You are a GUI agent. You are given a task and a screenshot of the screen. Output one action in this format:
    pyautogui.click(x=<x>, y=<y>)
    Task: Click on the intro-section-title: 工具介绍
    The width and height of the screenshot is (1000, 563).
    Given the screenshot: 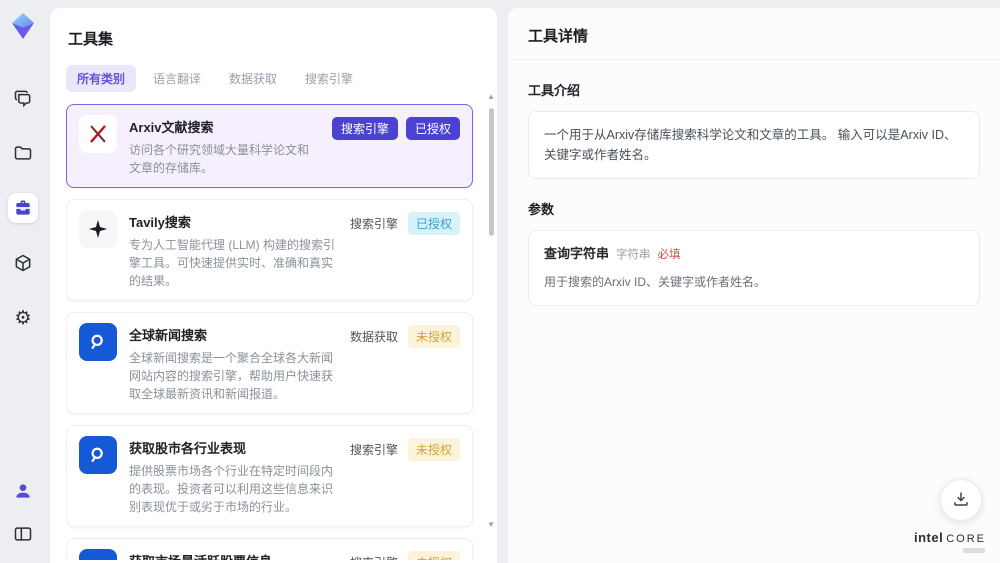 What is the action you would take?
    pyautogui.click(x=554, y=90)
    